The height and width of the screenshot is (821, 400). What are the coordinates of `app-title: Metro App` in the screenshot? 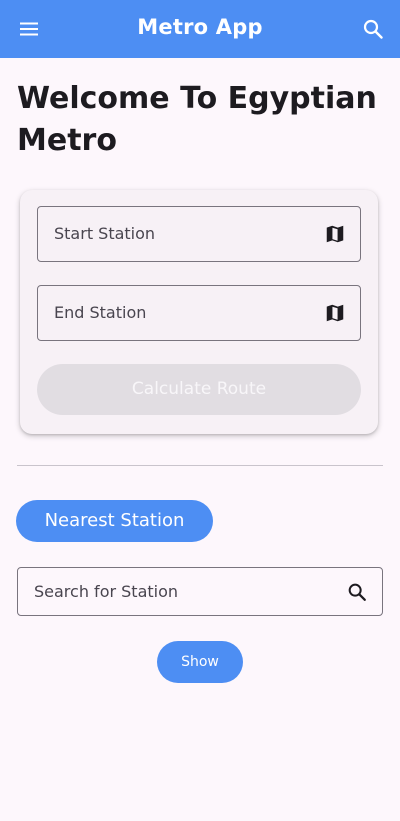 It's located at (200, 27).